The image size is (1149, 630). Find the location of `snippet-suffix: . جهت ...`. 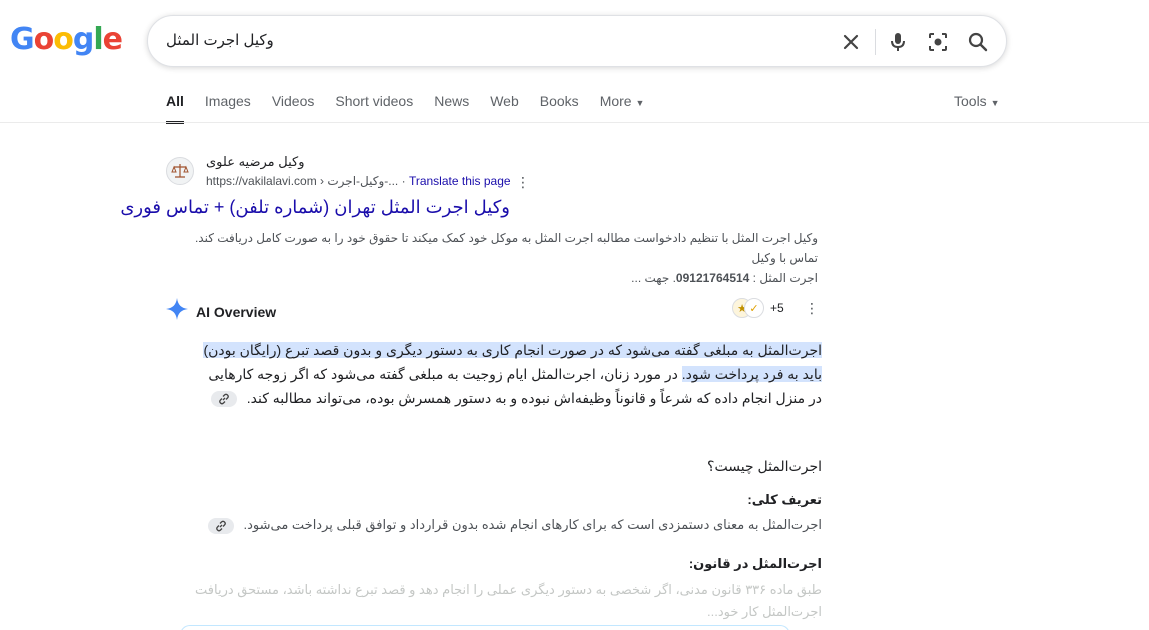

snippet-suffix: . جهت ... is located at coordinates (653, 278).